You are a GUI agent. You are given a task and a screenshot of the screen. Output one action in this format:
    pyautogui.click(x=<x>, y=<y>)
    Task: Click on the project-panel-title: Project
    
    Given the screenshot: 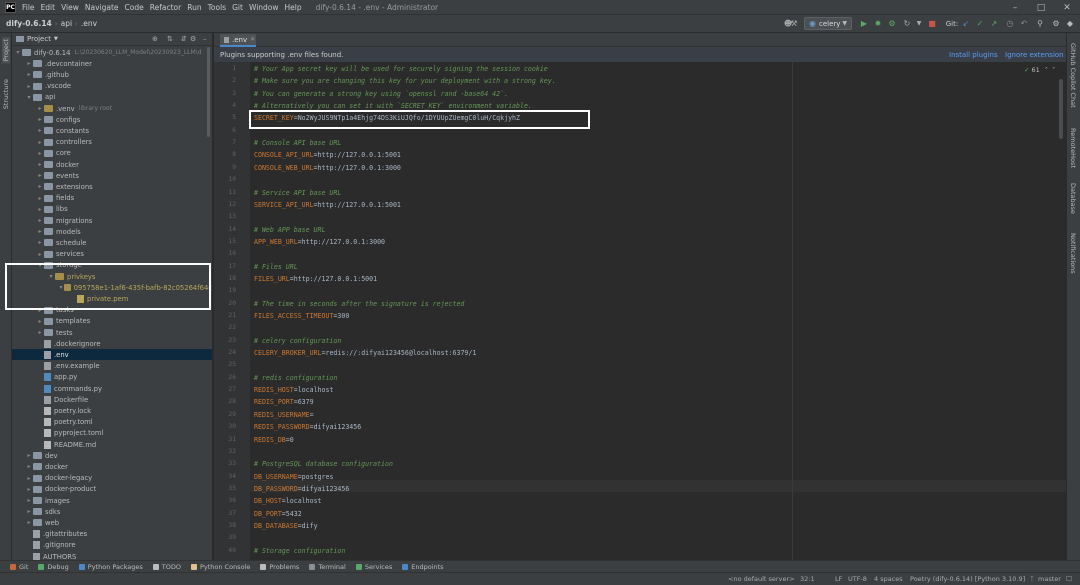 What is the action you would take?
    pyautogui.click(x=39, y=39)
    